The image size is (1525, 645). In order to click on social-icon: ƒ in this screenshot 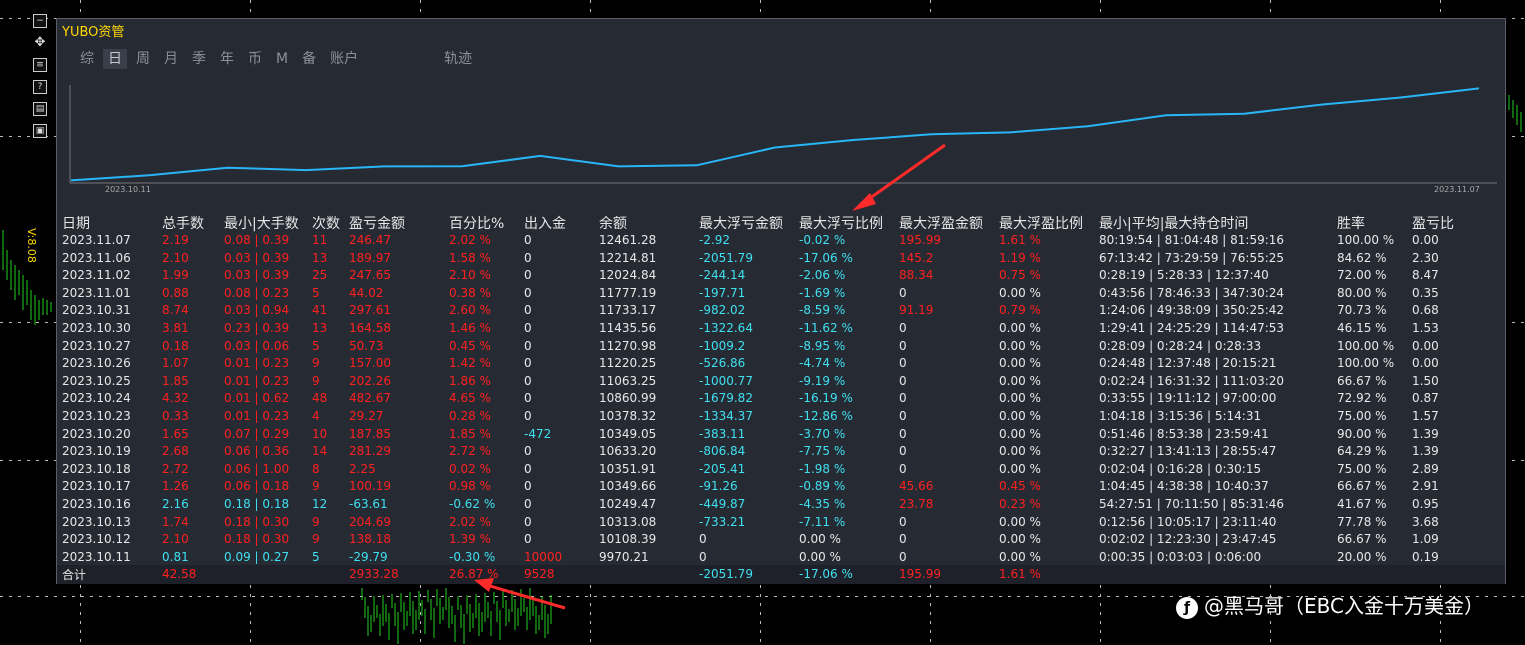, I will do `click(1187, 607)`.